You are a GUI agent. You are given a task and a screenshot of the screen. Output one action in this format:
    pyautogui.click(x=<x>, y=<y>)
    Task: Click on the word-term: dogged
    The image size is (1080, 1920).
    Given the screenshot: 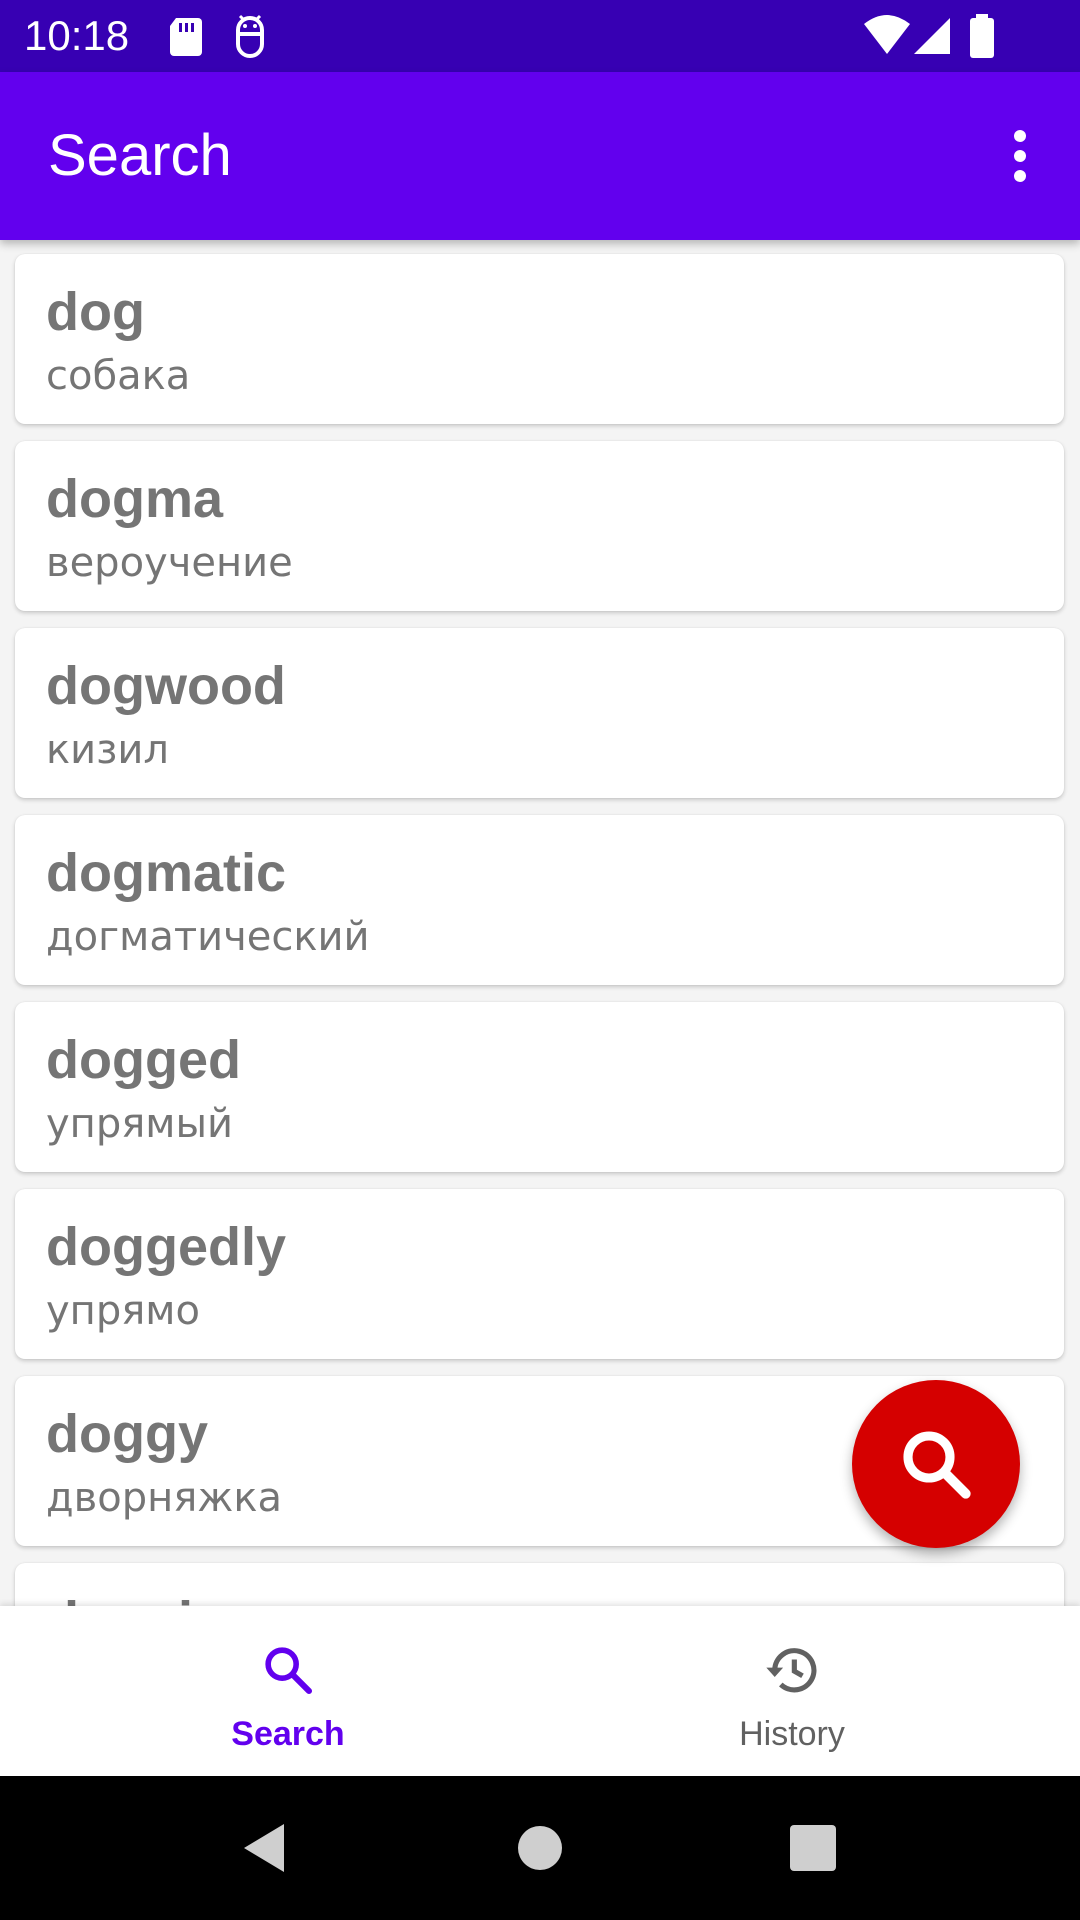 What is the action you would take?
    pyautogui.click(x=143, y=1060)
    